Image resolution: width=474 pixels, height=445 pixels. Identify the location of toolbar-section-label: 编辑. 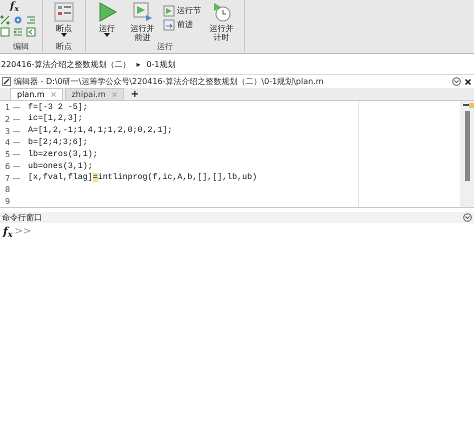
(21, 47).